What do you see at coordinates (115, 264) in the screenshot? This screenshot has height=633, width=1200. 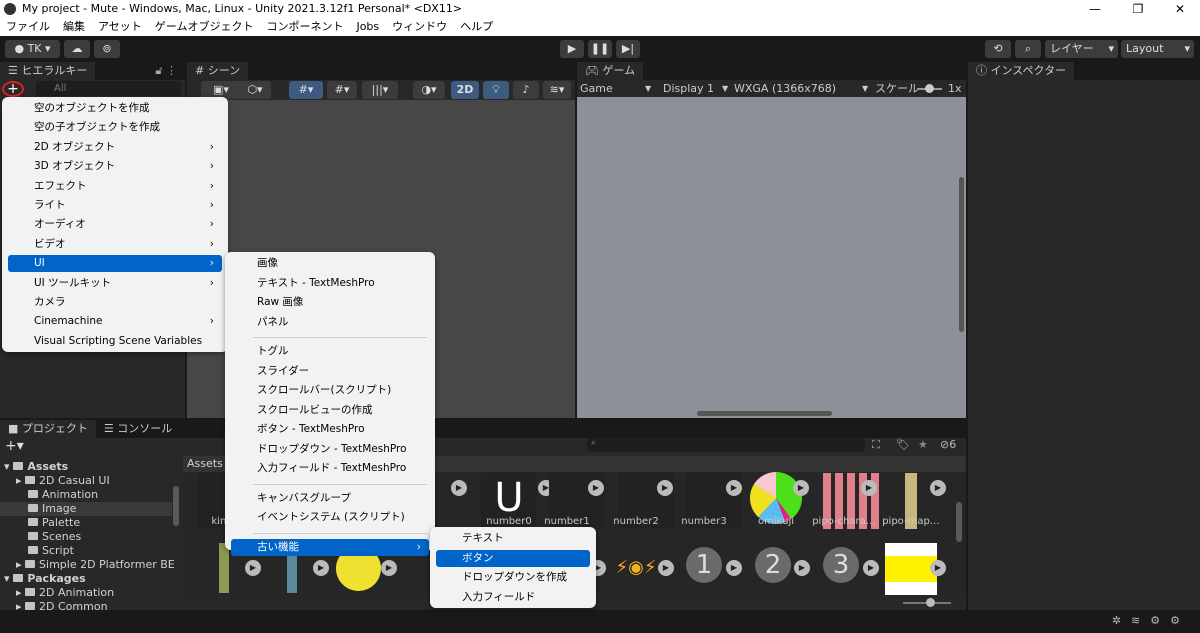 I see `menu-item: UI ›` at bounding box center [115, 264].